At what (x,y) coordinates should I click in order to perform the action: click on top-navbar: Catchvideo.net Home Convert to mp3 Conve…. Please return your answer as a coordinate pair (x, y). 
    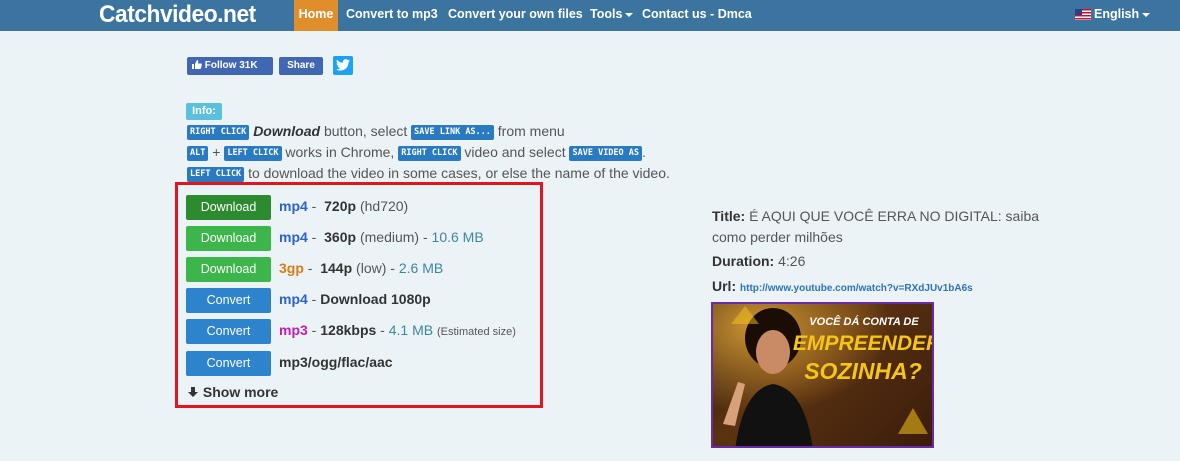
    Looking at the image, I should click on (590, 15).